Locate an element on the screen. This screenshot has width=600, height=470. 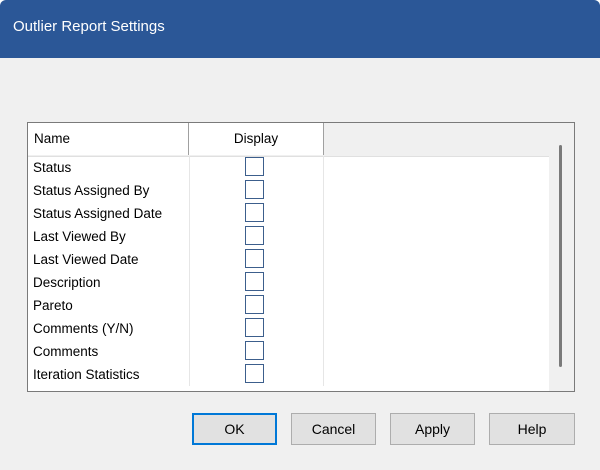
table-row: Status Assigned Date is located at coordinates (288, 213).